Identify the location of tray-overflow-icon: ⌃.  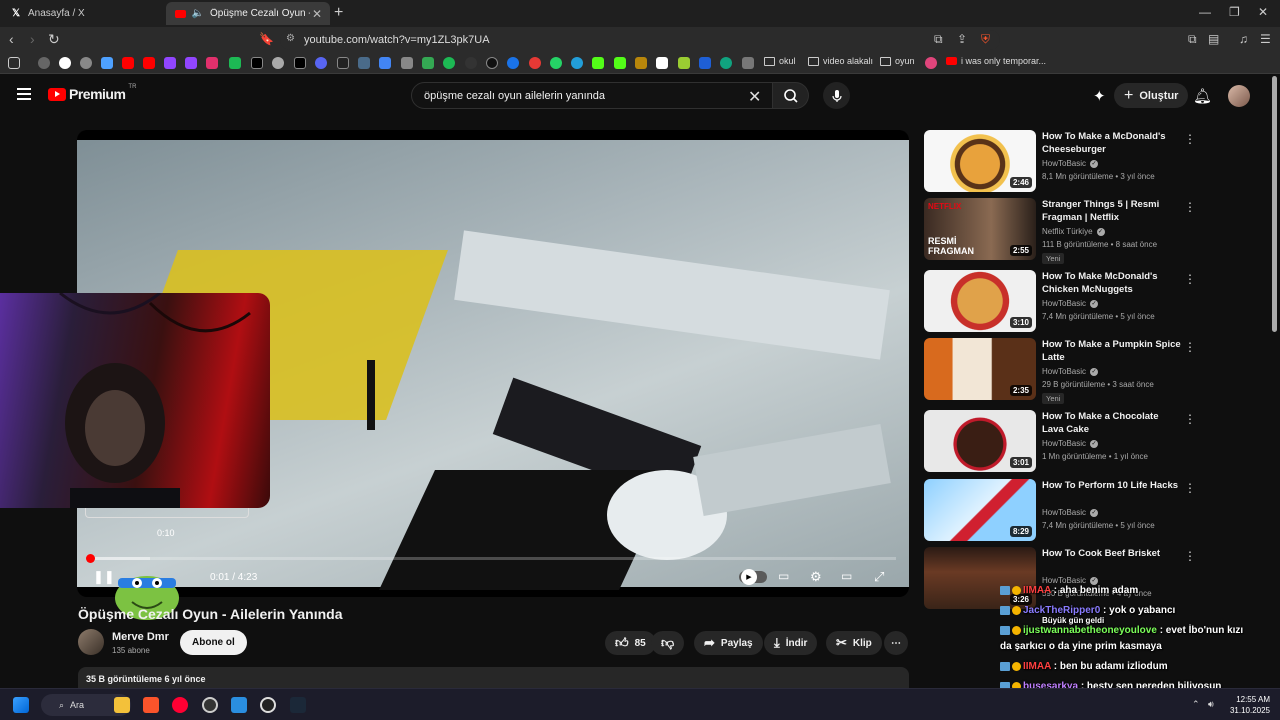
(1196, 704).